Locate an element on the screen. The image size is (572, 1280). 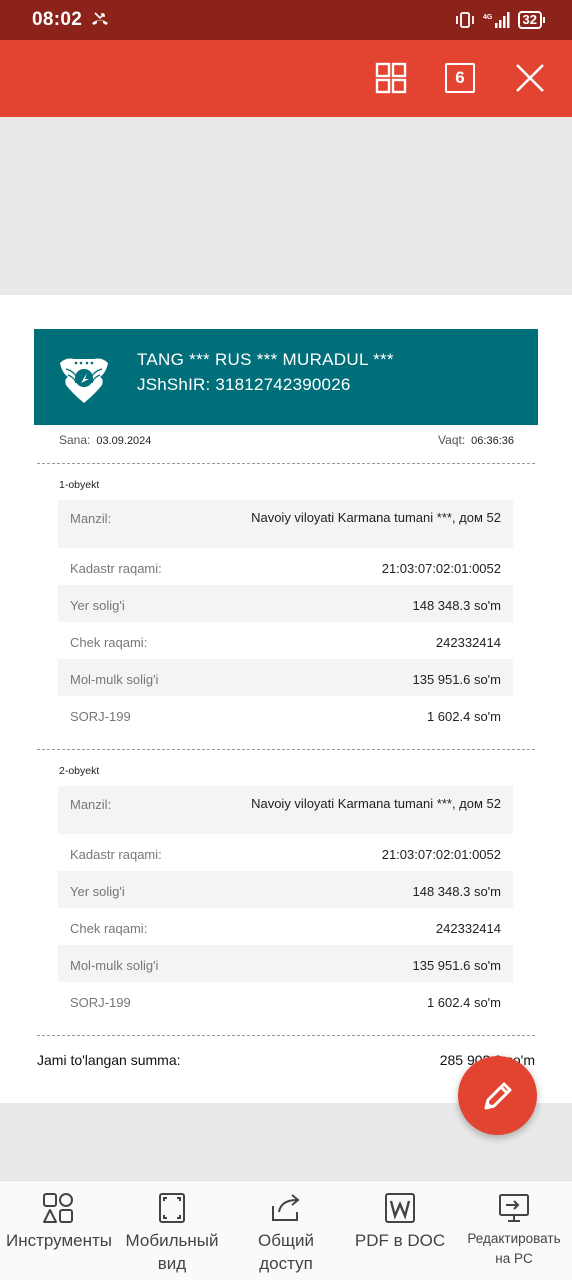
edit-on-pc-label: Редактировать на PC is located at coordinates (514, 1248).